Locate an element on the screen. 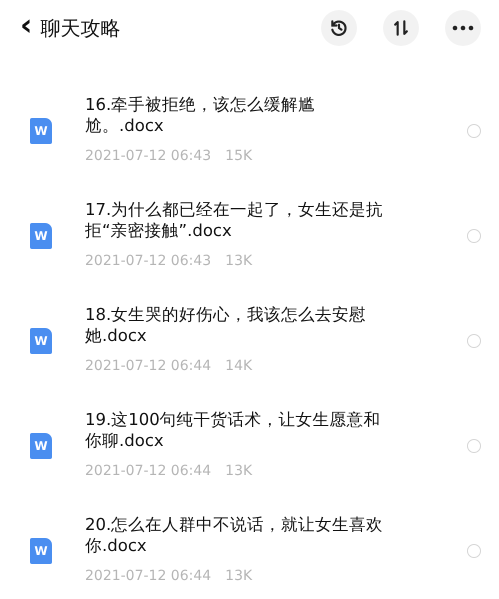 This screenshot has height=599, width=499. page-title: 聊天攻略 is located at coordinates (80, 28).